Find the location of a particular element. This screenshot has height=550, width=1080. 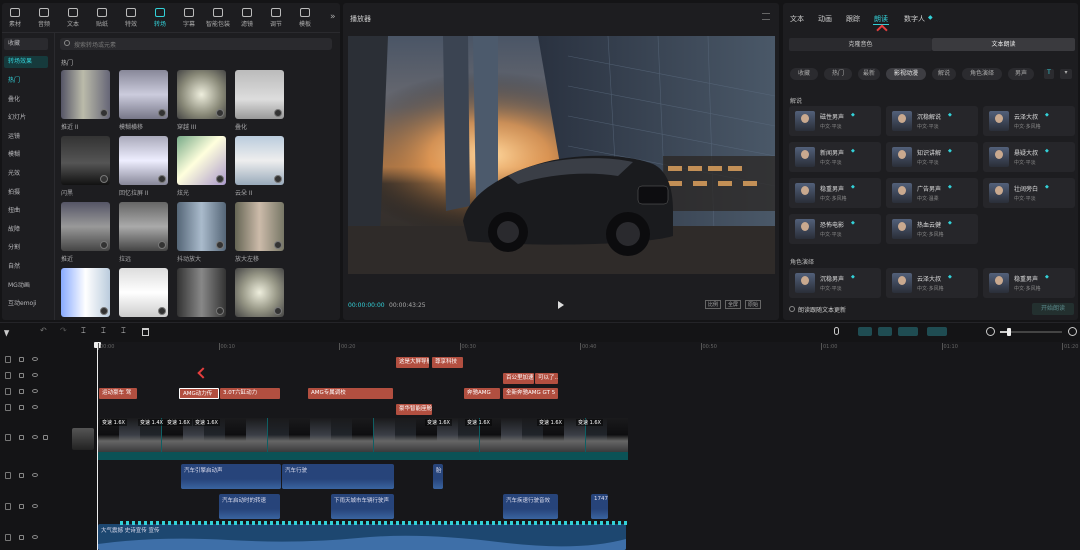

subtab-clone: 克隆音色 is located at coordinates (860, 44).